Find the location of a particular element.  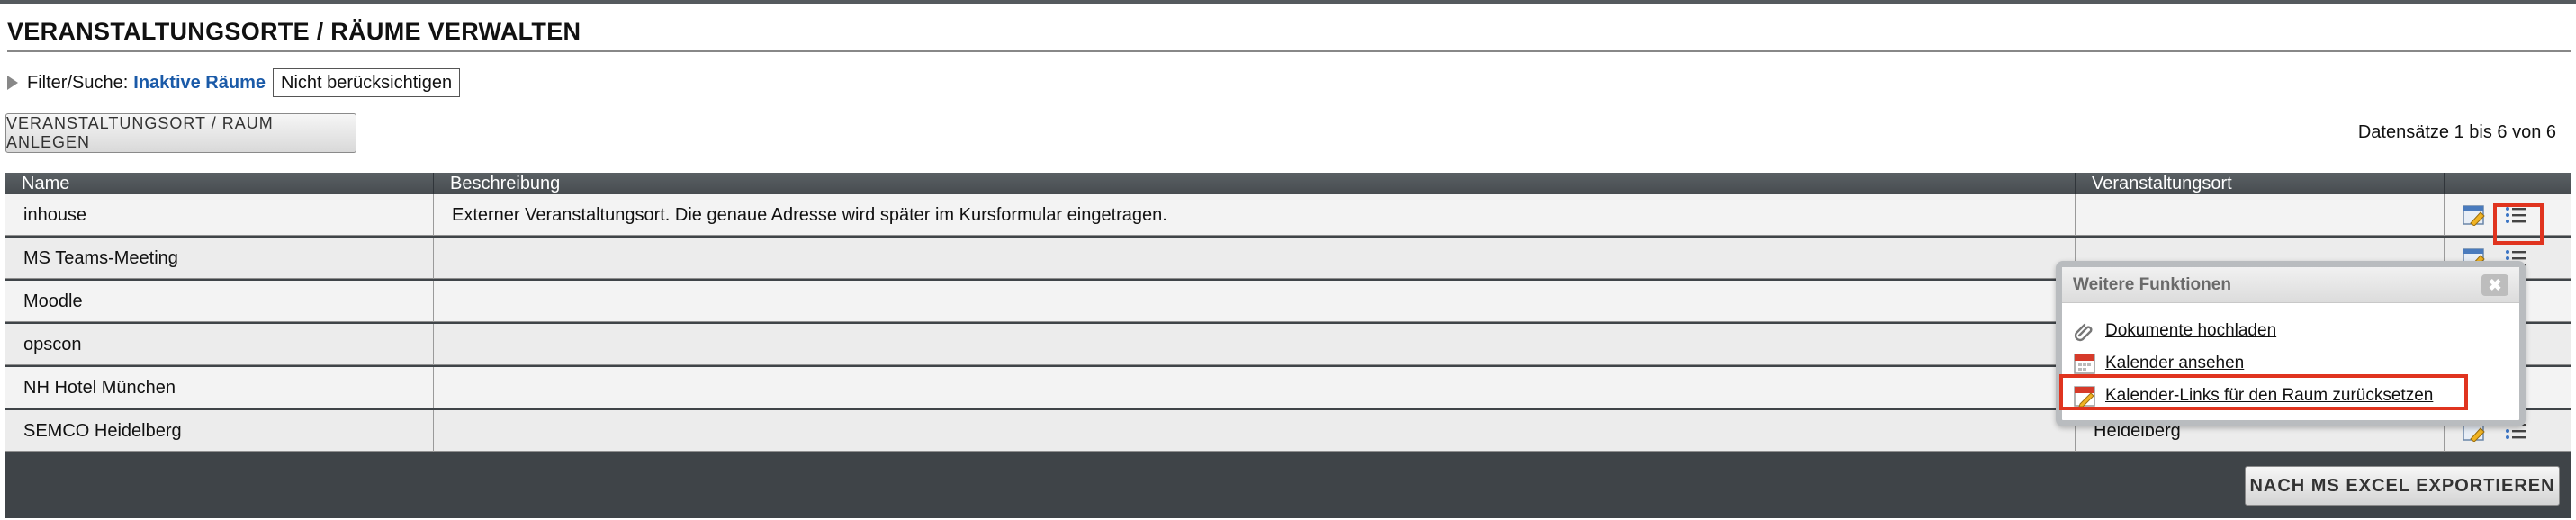

popup-header: Weitere Funktionen ✖ is located at coordinates (2290, 285).